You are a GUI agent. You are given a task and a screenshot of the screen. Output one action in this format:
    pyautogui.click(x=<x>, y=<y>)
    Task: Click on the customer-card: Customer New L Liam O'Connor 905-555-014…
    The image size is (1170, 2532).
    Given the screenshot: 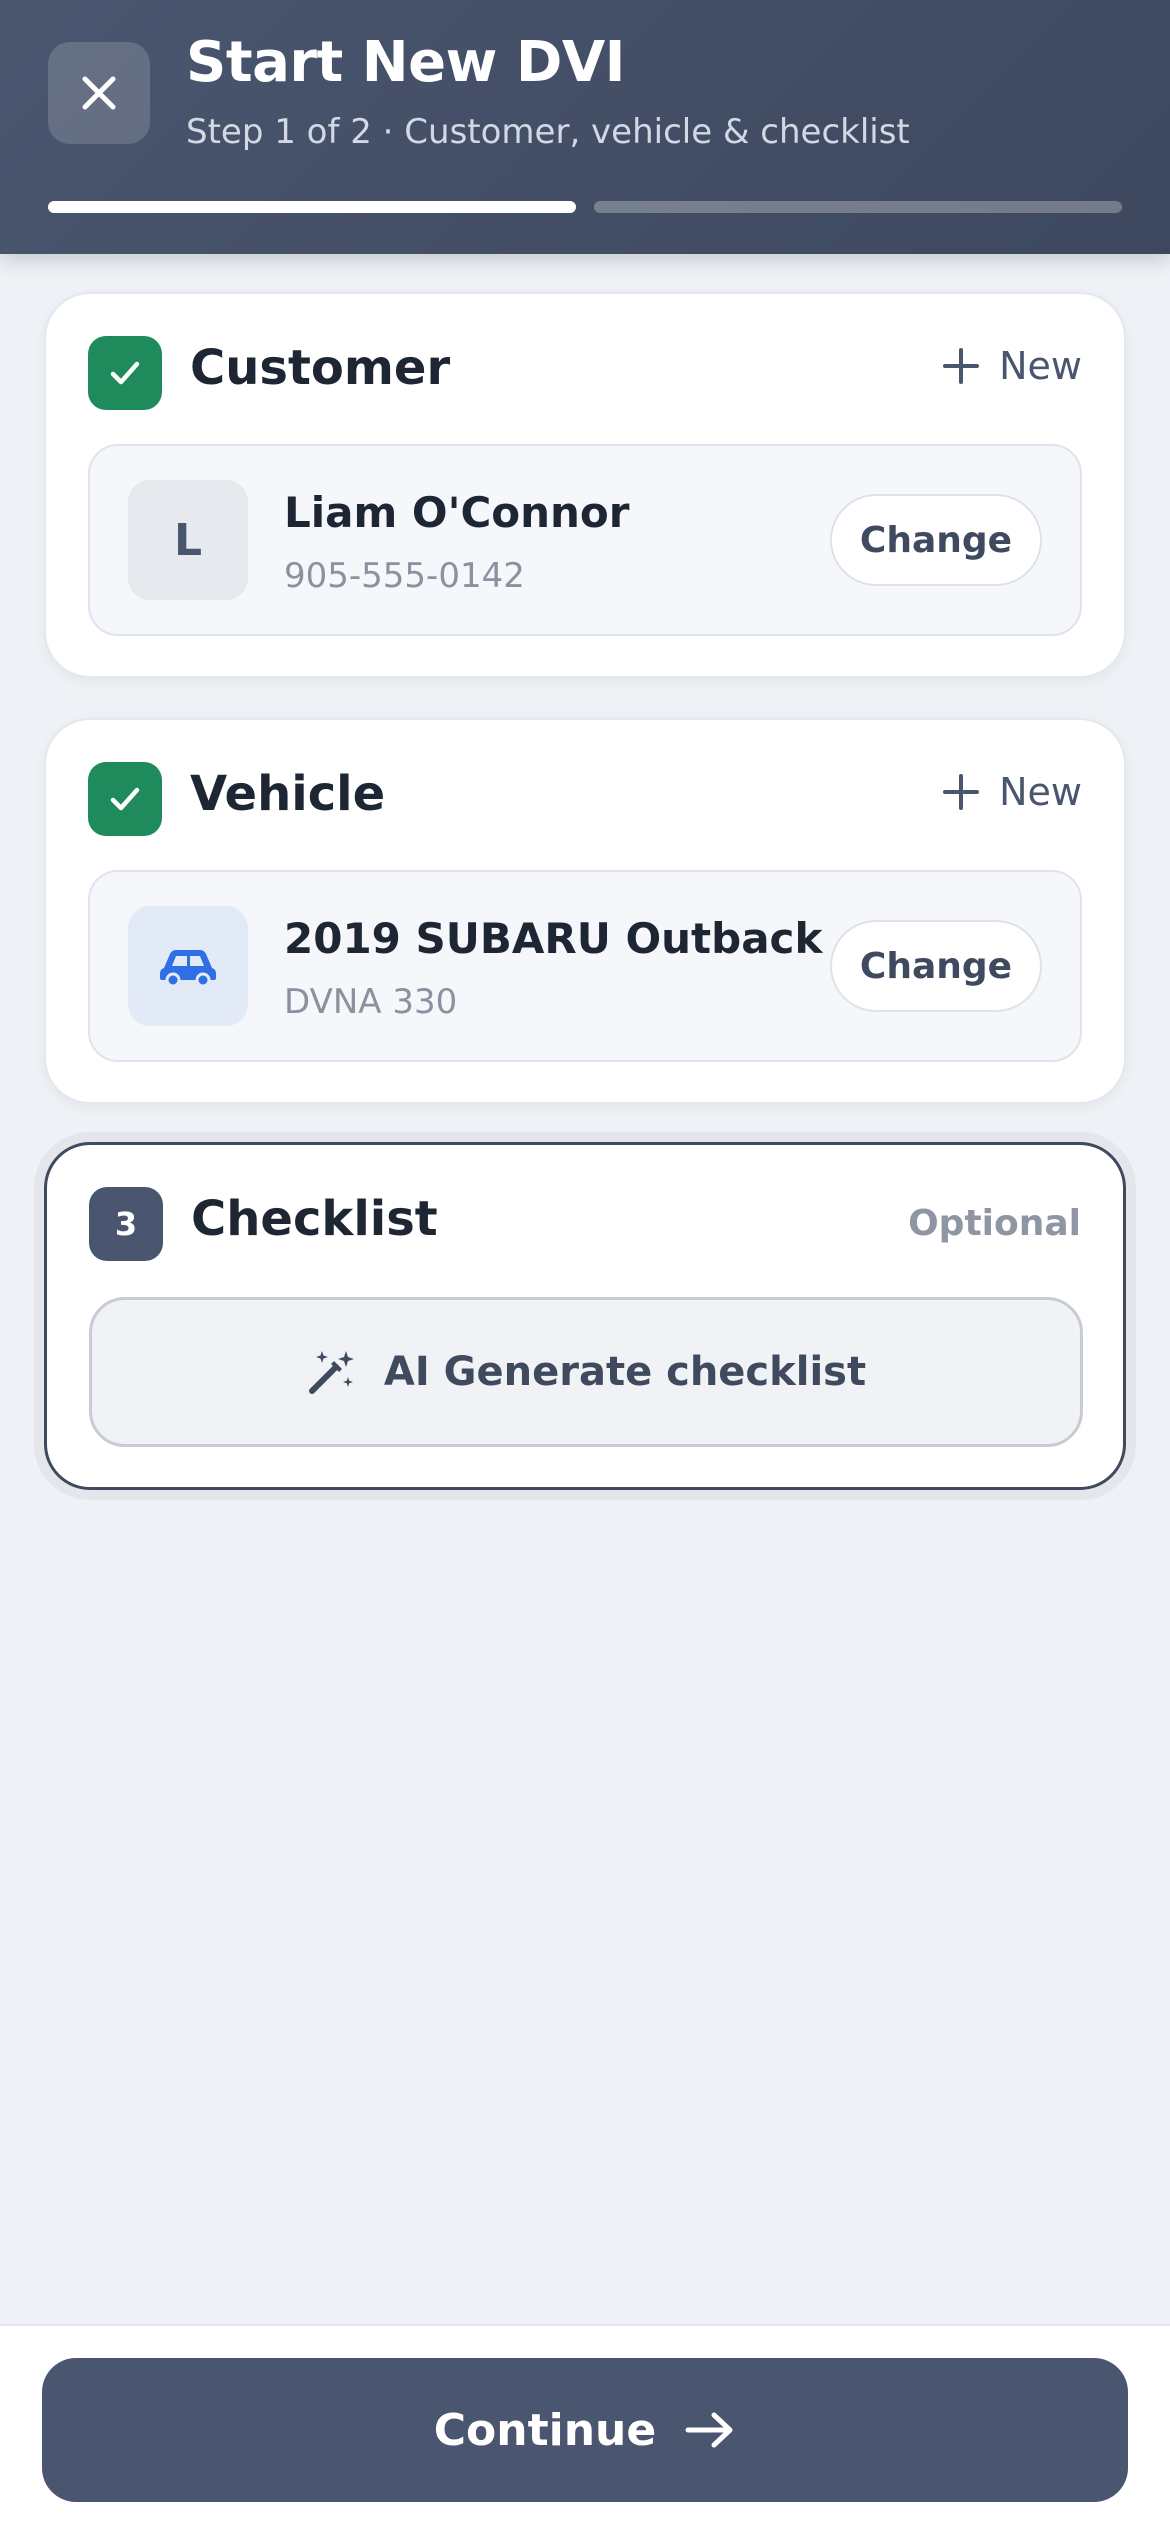 What is the action you would take?
    pyautogui.click(x=585, y=485)
    